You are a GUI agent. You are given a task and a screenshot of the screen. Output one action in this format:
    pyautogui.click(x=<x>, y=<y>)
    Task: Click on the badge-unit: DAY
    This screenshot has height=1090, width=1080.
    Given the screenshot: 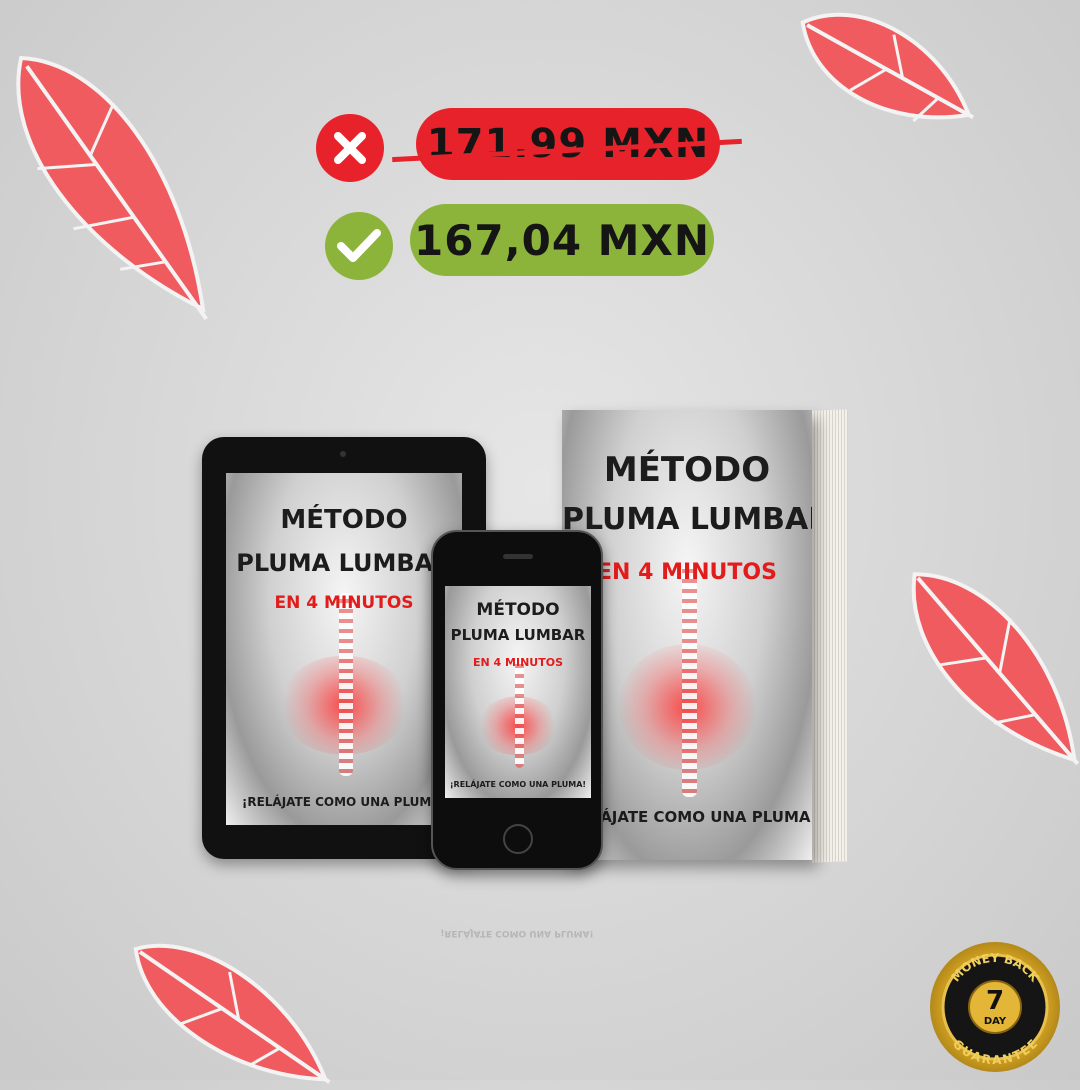 What is the action you would take?
    pyautogui.click(x=995, y=1021)
    